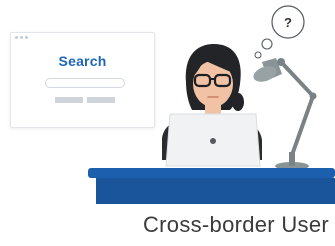 The image size is (335, 246). What do you see at coordinates (235, 224) in the screenshot?
I see `caption-label: Cross-border User` at bounding box center [235, 224].